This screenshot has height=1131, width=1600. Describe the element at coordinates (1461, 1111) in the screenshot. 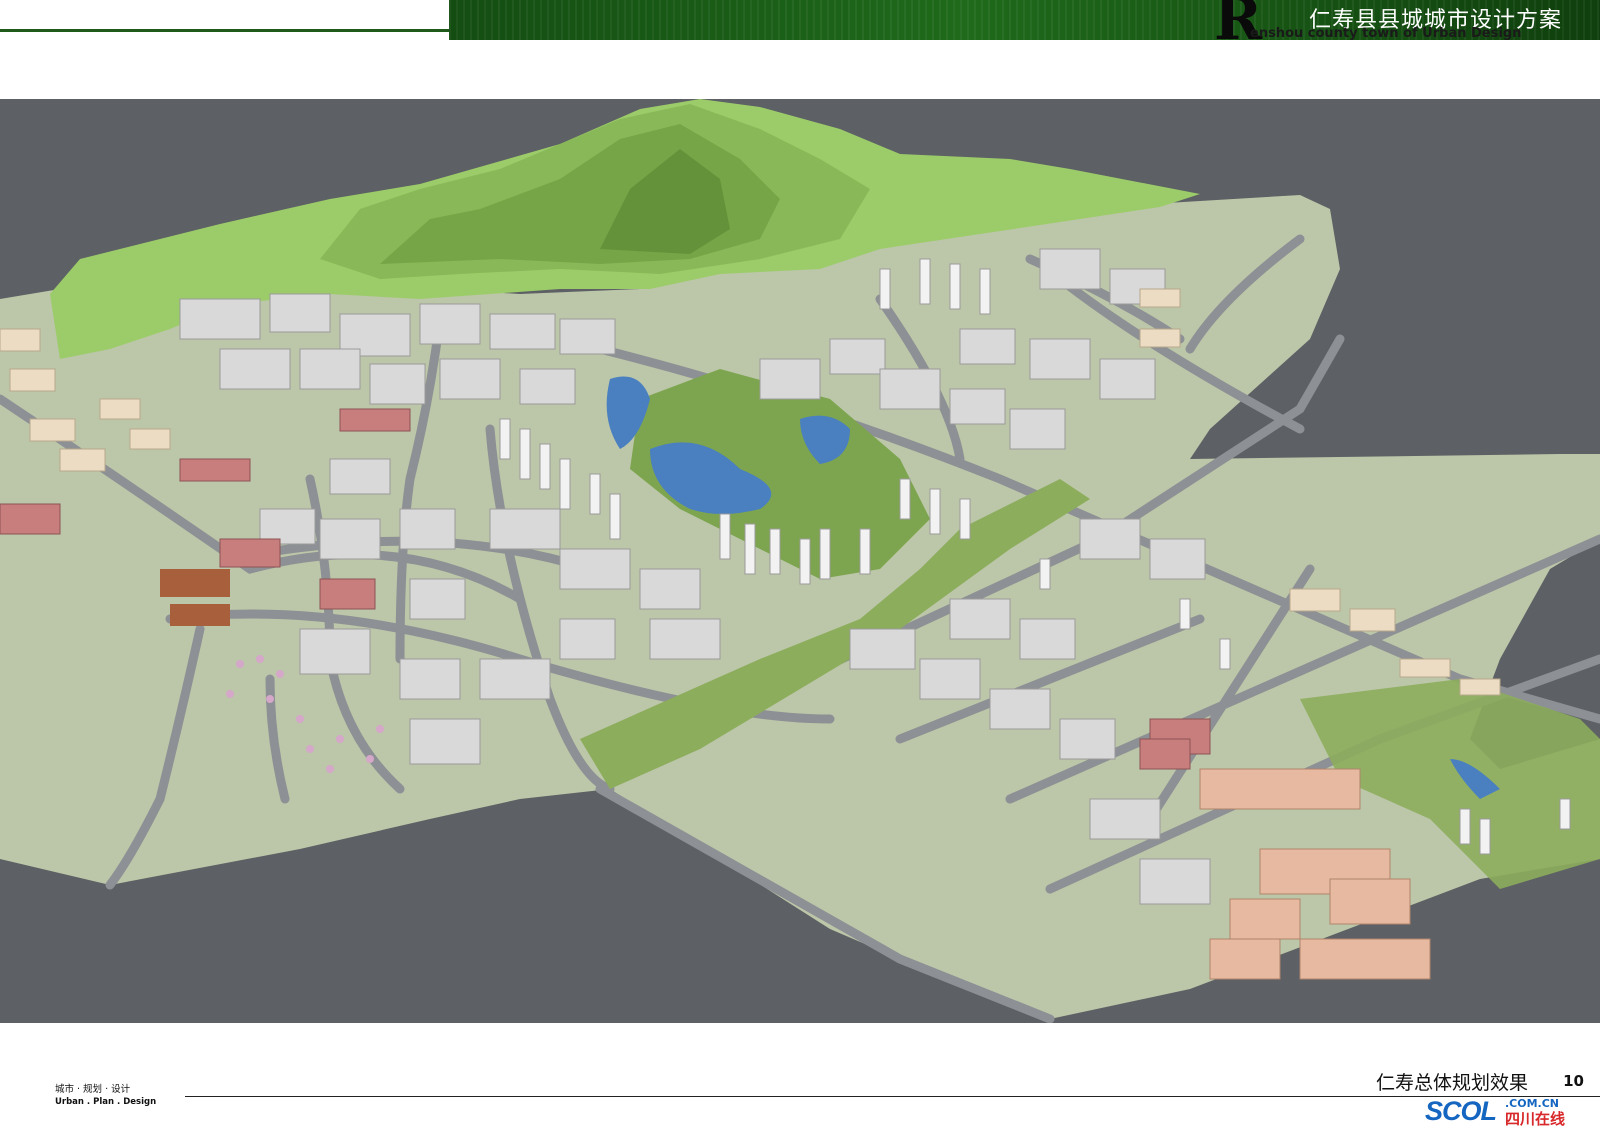

I see `scol-logo: SCOL` at that location.